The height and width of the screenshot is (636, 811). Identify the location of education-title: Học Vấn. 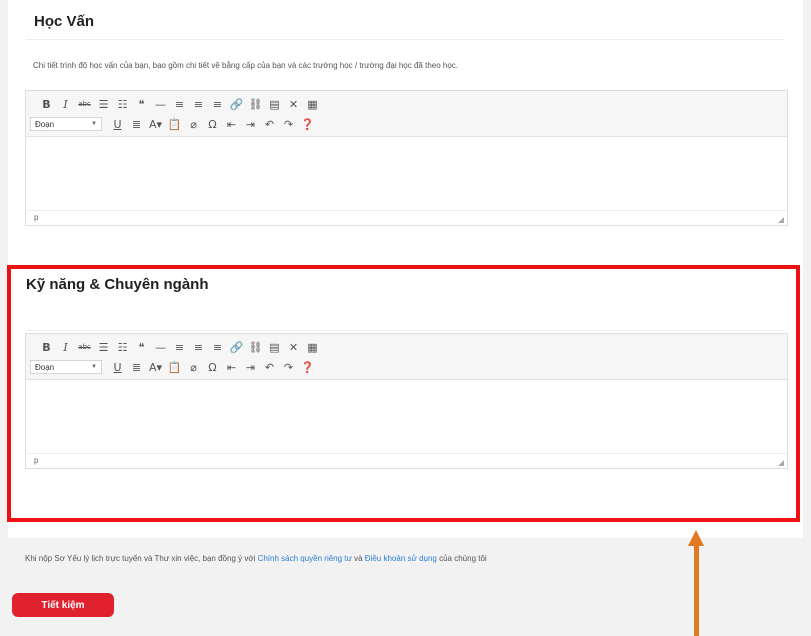
(64, 21).